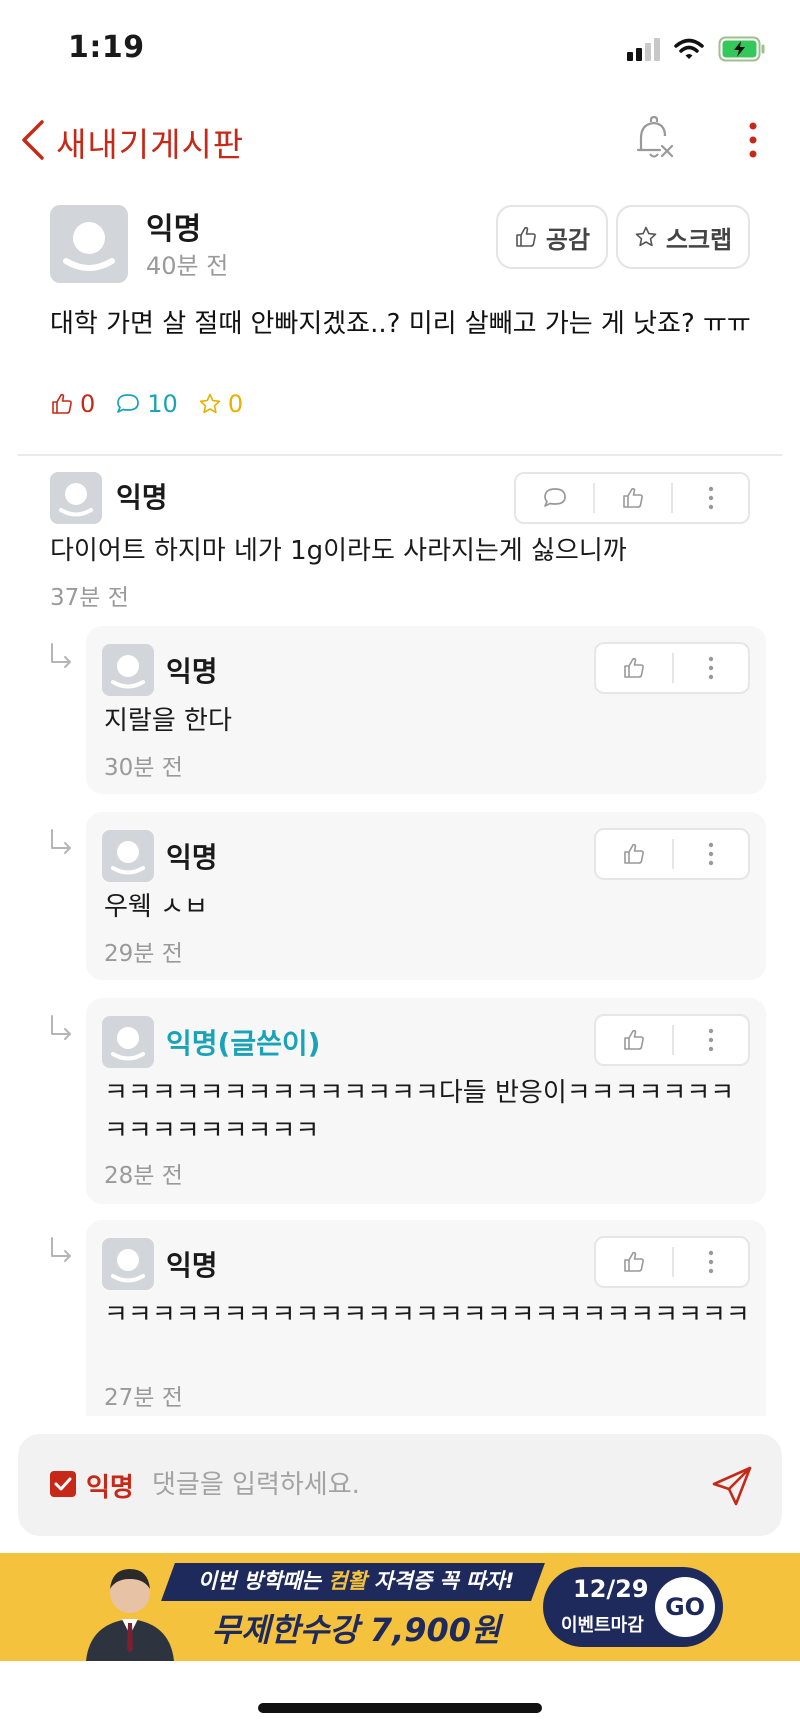 The width and height of the screenshot is (800, 1733). Describe the element at coordinates (655, 136) in the screenshot. I see `bell-off-icon` at that location.